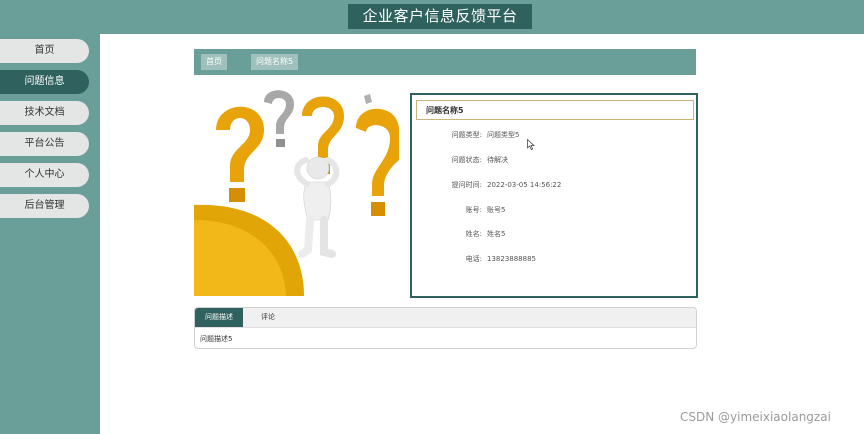 The width and height of the screenshot is (864, 434). I want to click on sidebar-item-admin: 后台管理, so click(44, 206).